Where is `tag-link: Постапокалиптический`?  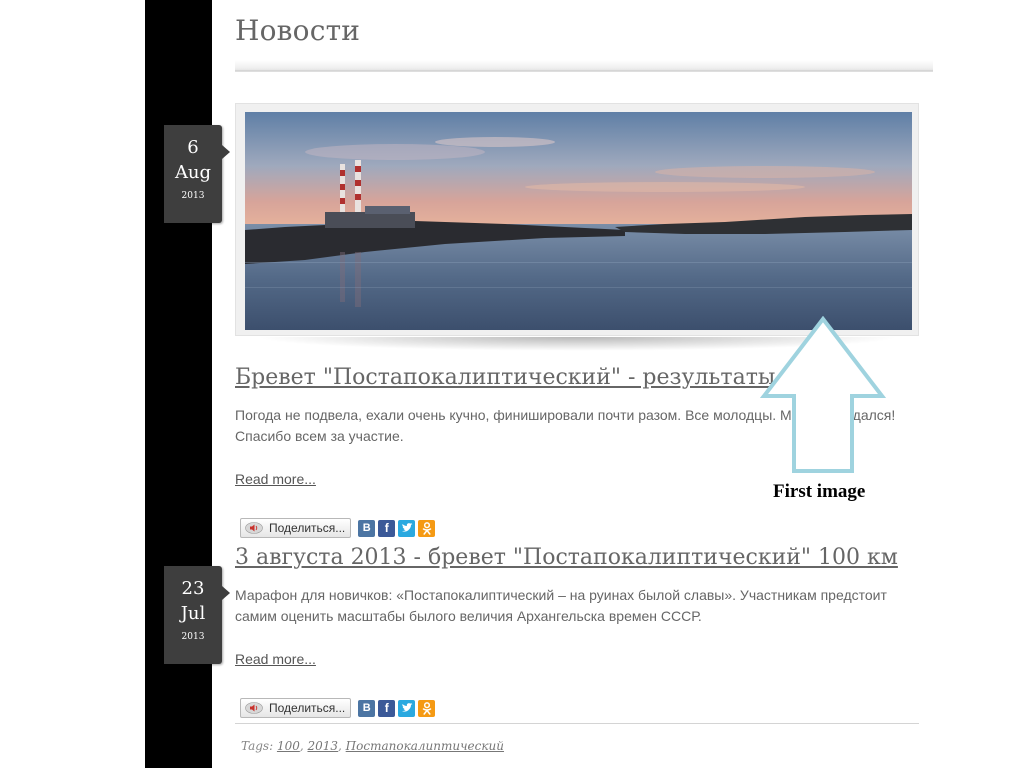 tag-link: Постапокалиптический is located at coordinates (425, 746).